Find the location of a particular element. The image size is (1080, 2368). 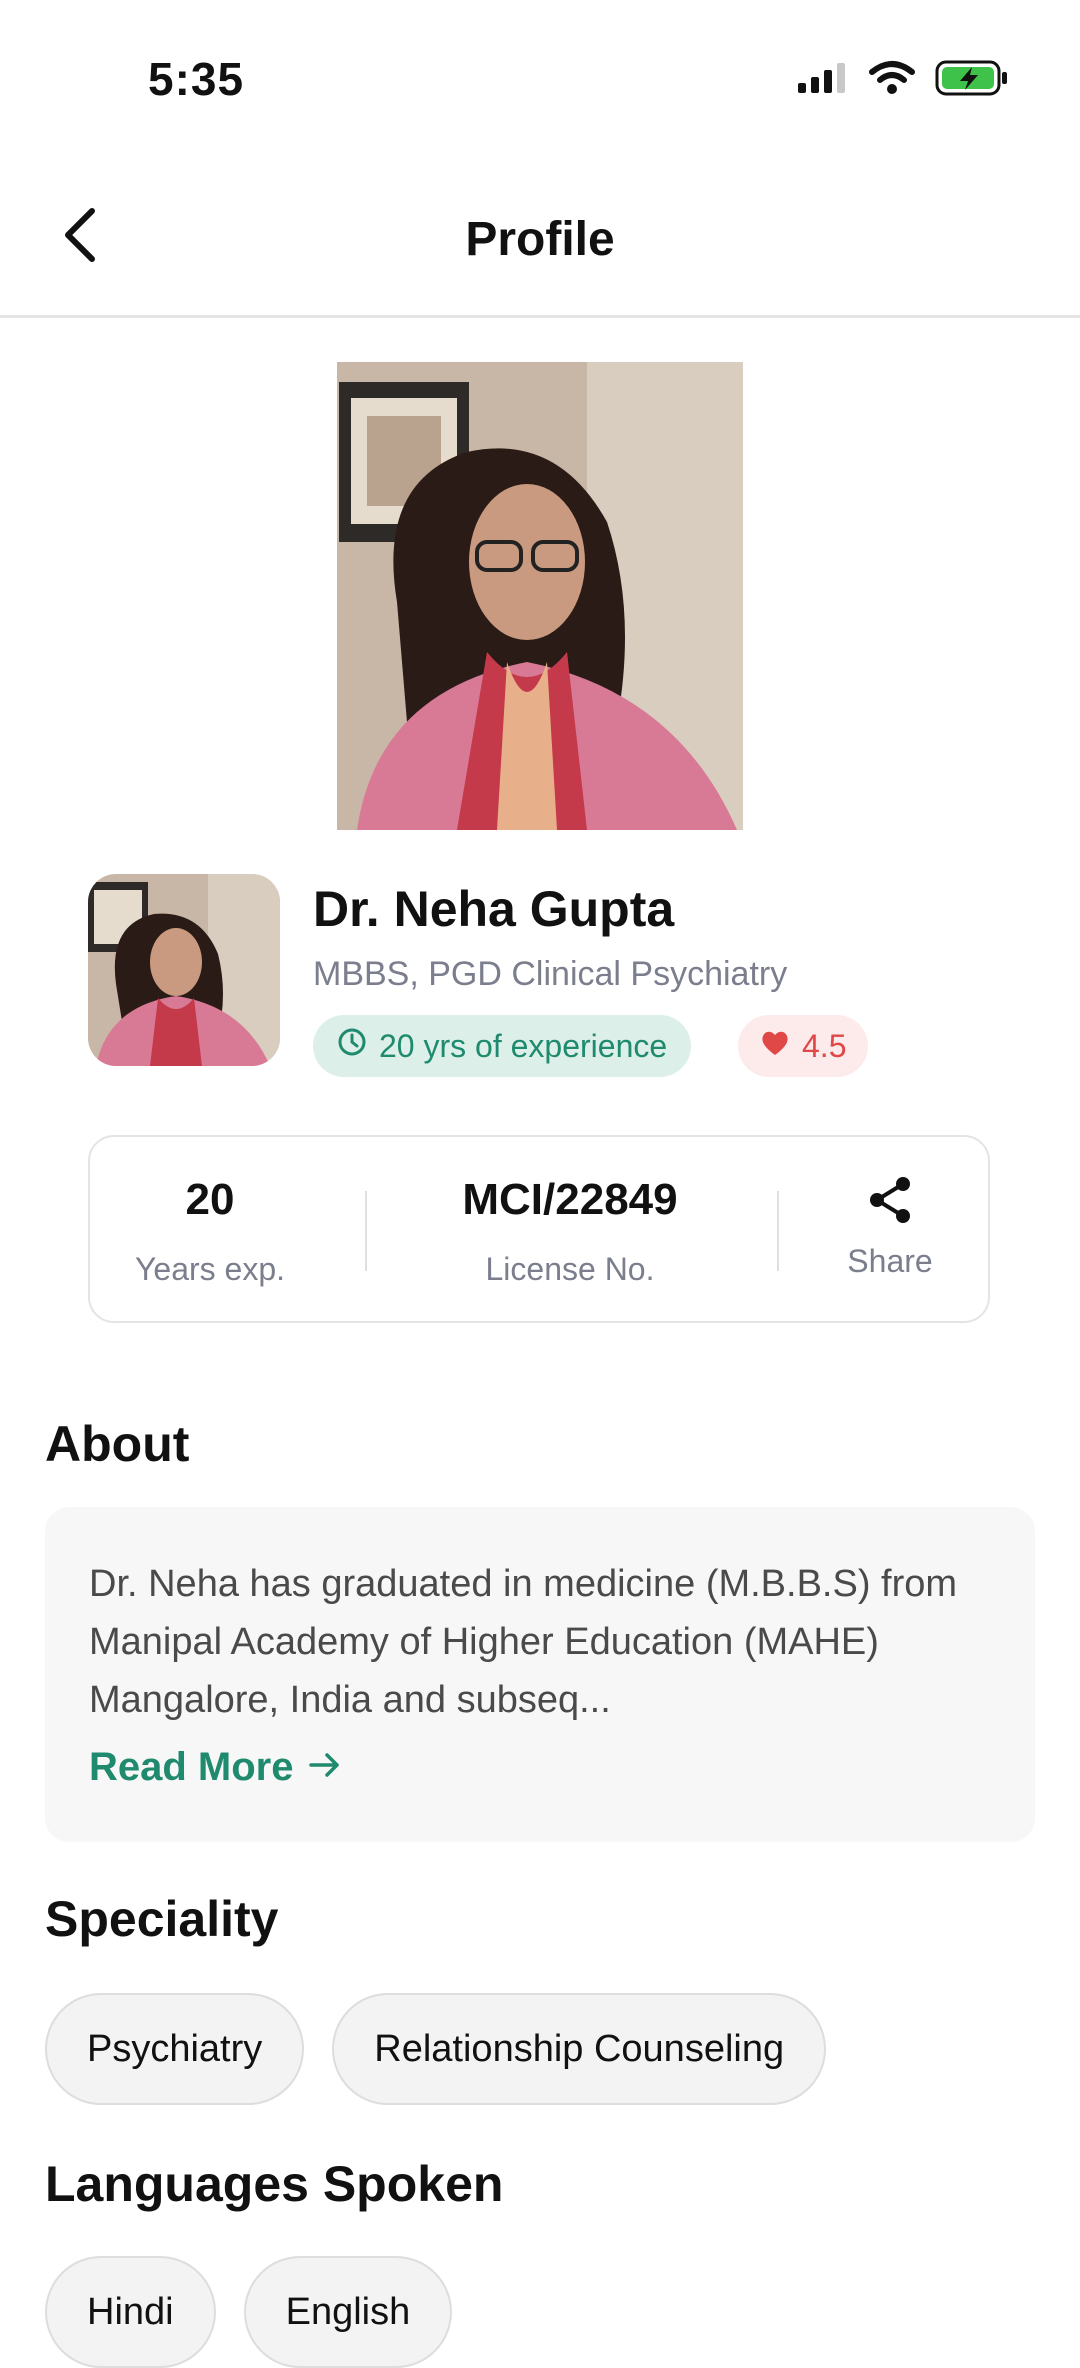

page-title: Profile is located at coordinates (540, 239).